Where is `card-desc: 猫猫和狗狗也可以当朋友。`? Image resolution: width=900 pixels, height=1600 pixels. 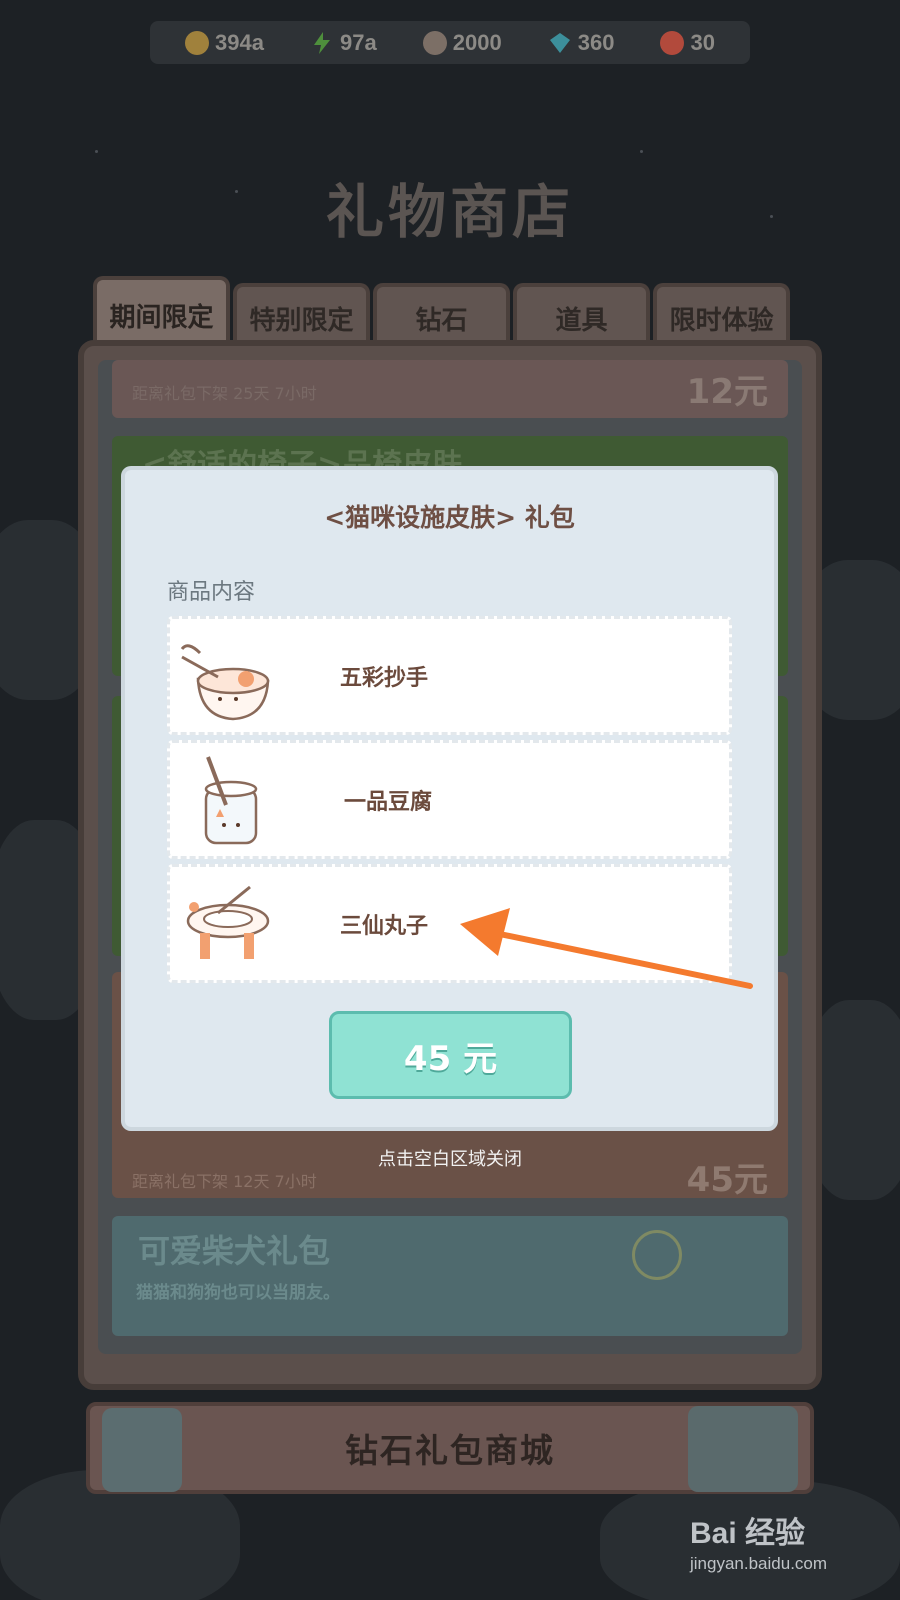 card-desc: 猫猫和狗狗也可以当朋友。 is located at coordinates (238, 1293).